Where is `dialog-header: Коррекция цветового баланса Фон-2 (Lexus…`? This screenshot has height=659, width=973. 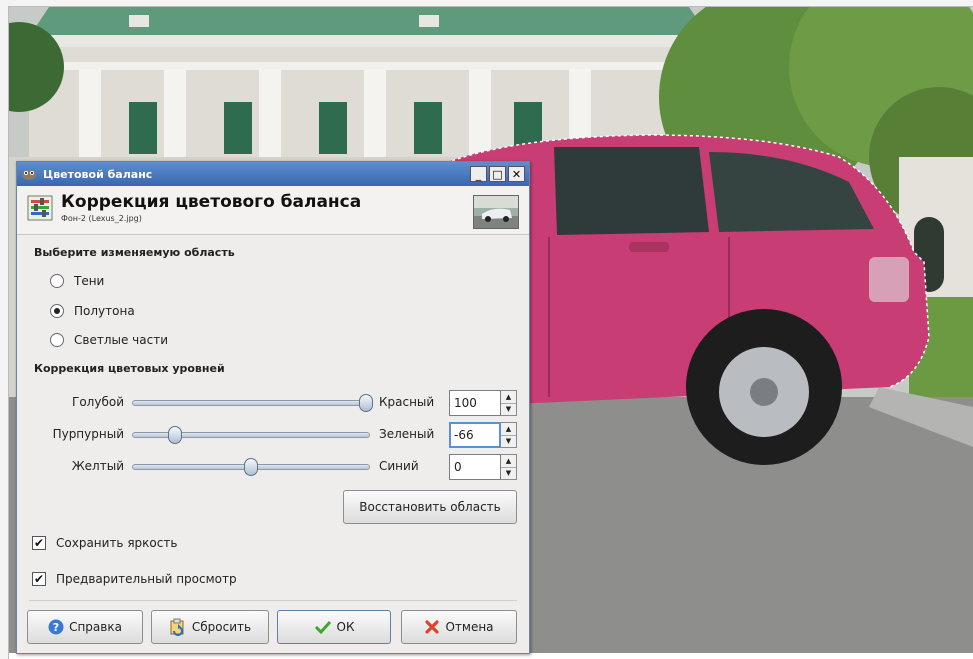 dialog-header: Коррекция цветового баланса Фон-2 (Lexus… is located at coordinates (273, 210).